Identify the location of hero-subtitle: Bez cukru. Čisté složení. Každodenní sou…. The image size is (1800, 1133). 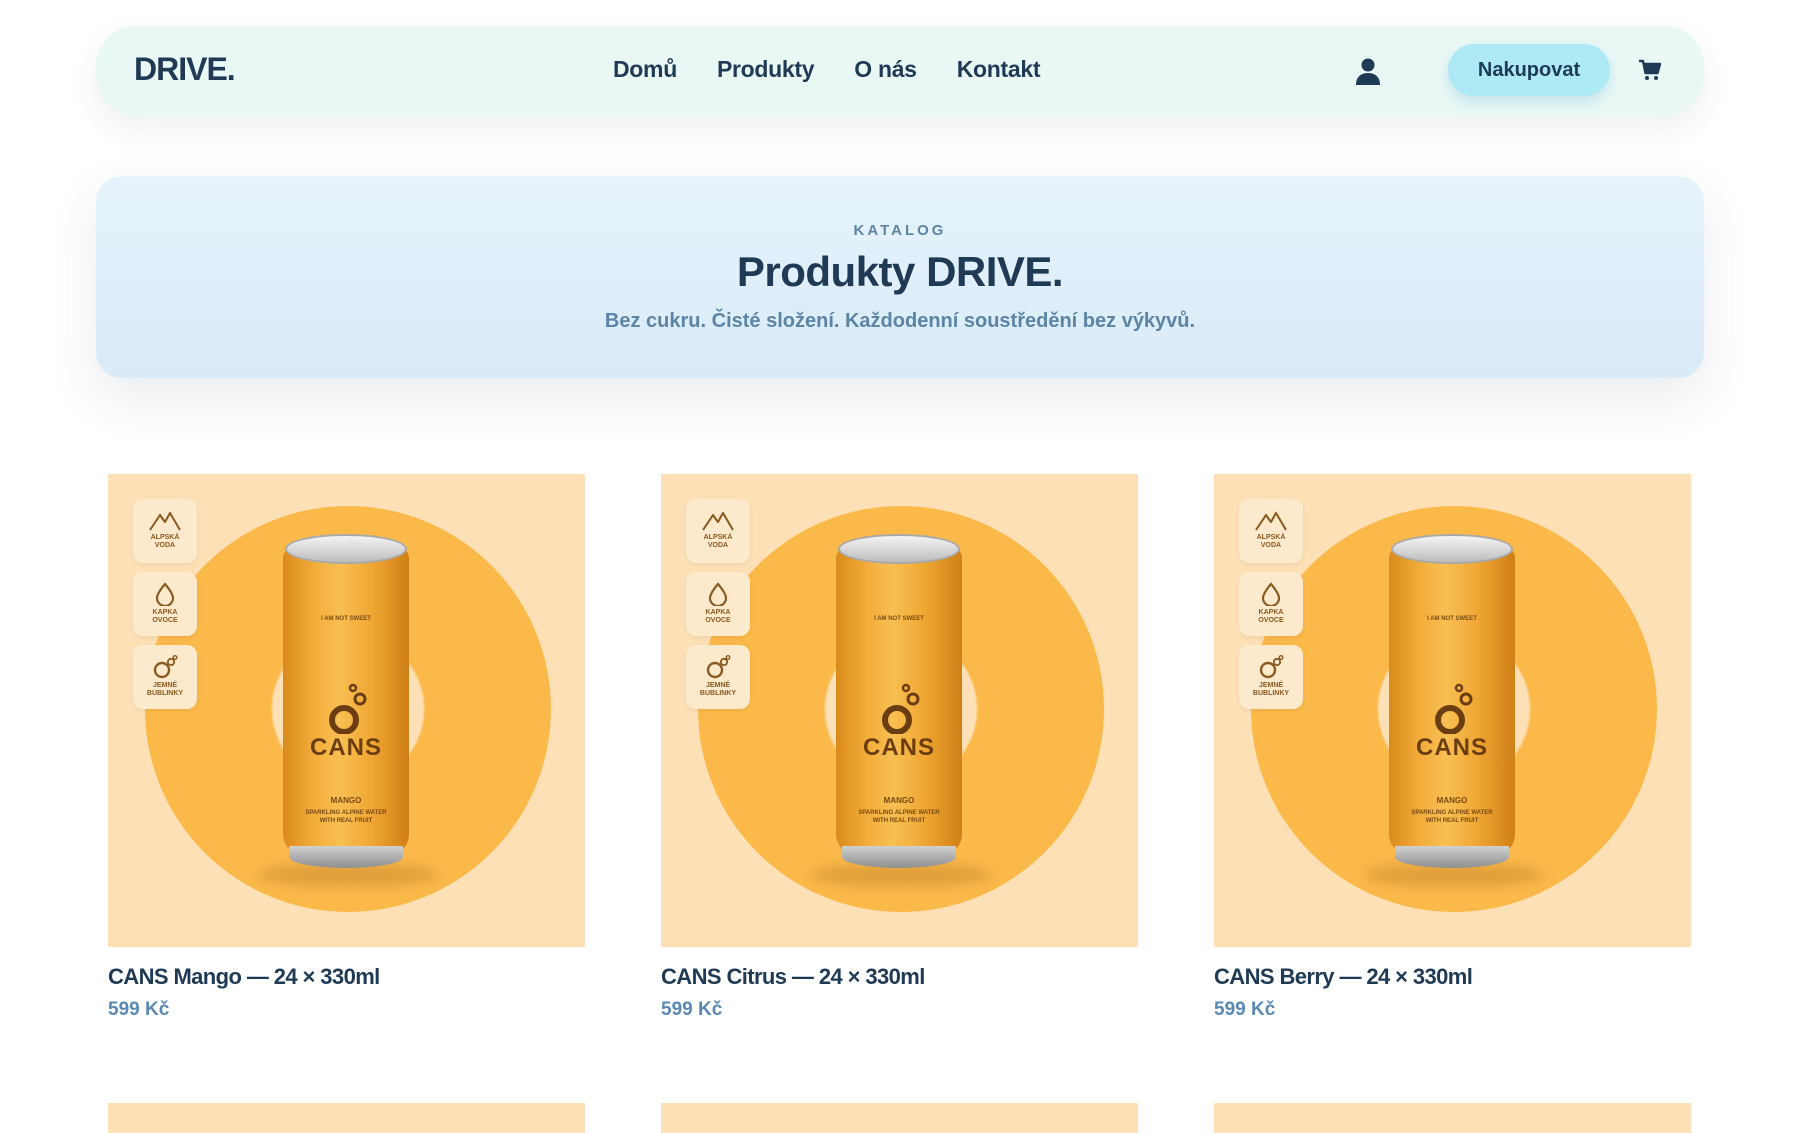
(900, 321).